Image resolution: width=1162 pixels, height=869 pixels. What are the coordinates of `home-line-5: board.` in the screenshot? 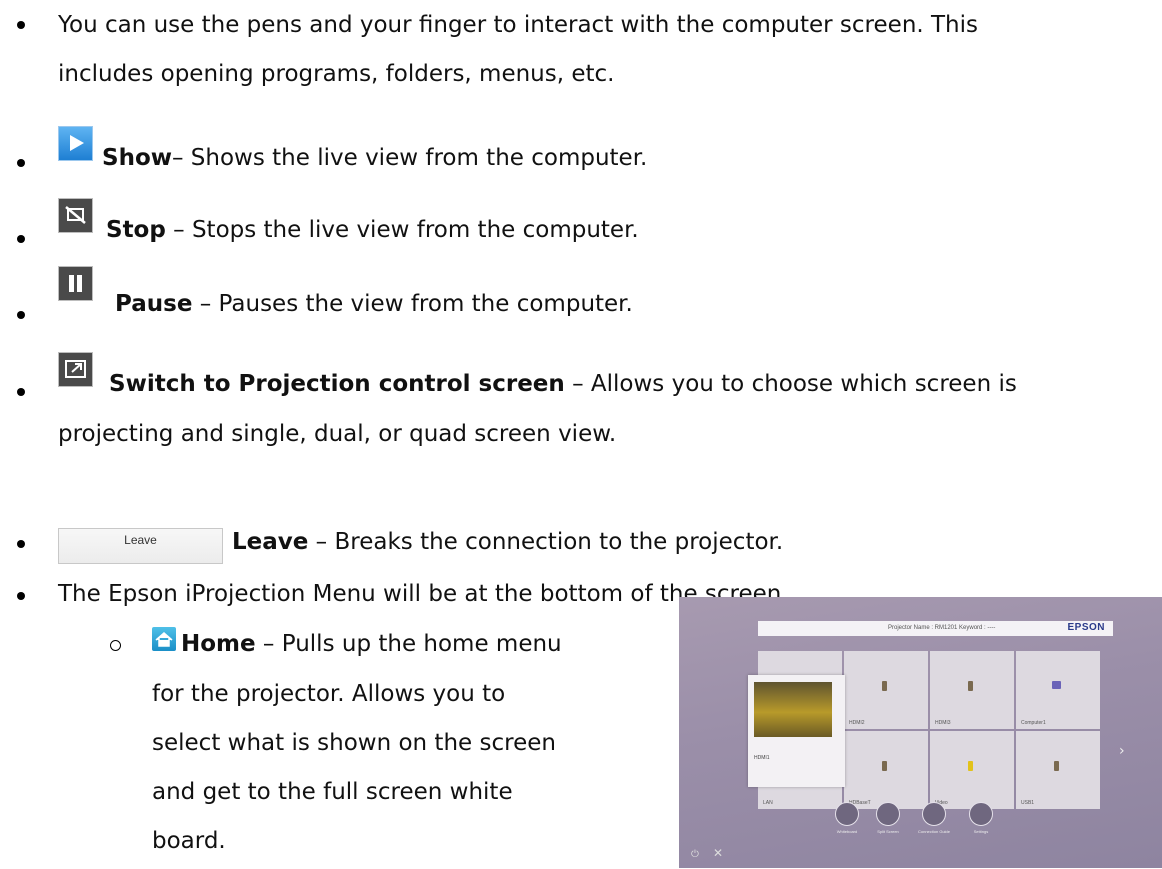 It's located at (189, 841).